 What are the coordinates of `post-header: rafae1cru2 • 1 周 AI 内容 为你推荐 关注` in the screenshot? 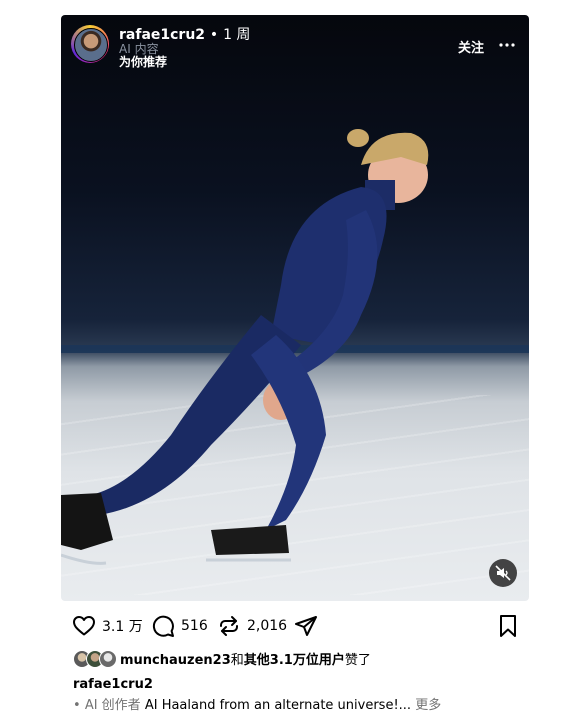 It's located at (295, 50).